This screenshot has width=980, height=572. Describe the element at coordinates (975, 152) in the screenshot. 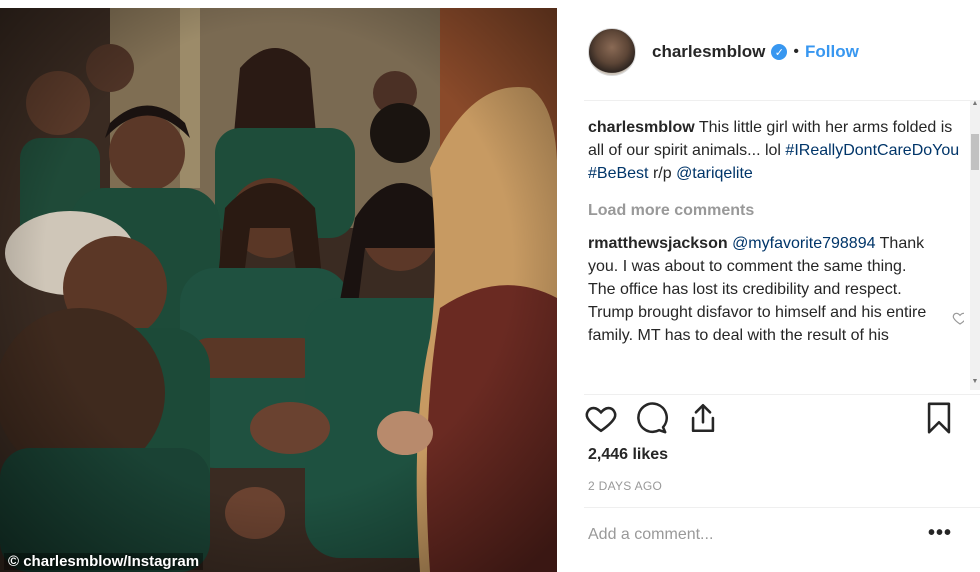

I see `scroll-thumb` at that location.